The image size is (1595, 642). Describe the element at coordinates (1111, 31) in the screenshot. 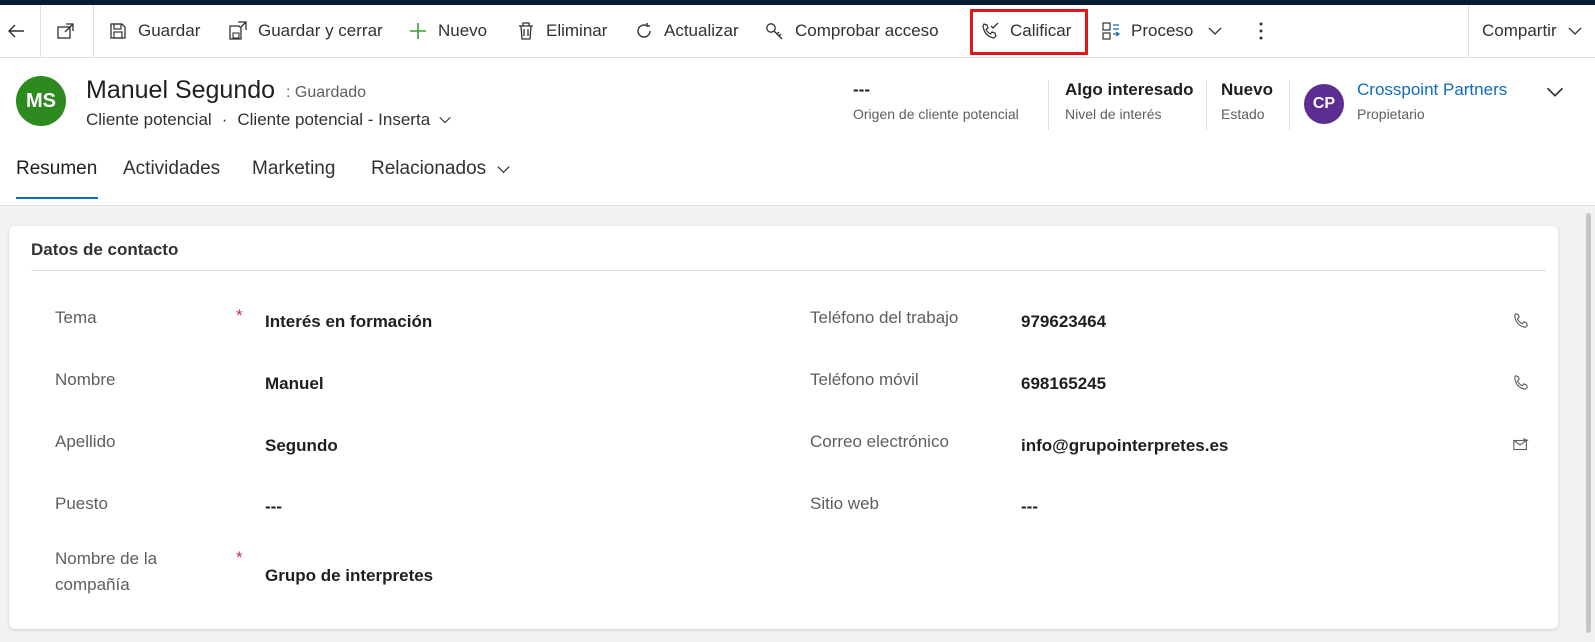

I see `process-icon` at that location.